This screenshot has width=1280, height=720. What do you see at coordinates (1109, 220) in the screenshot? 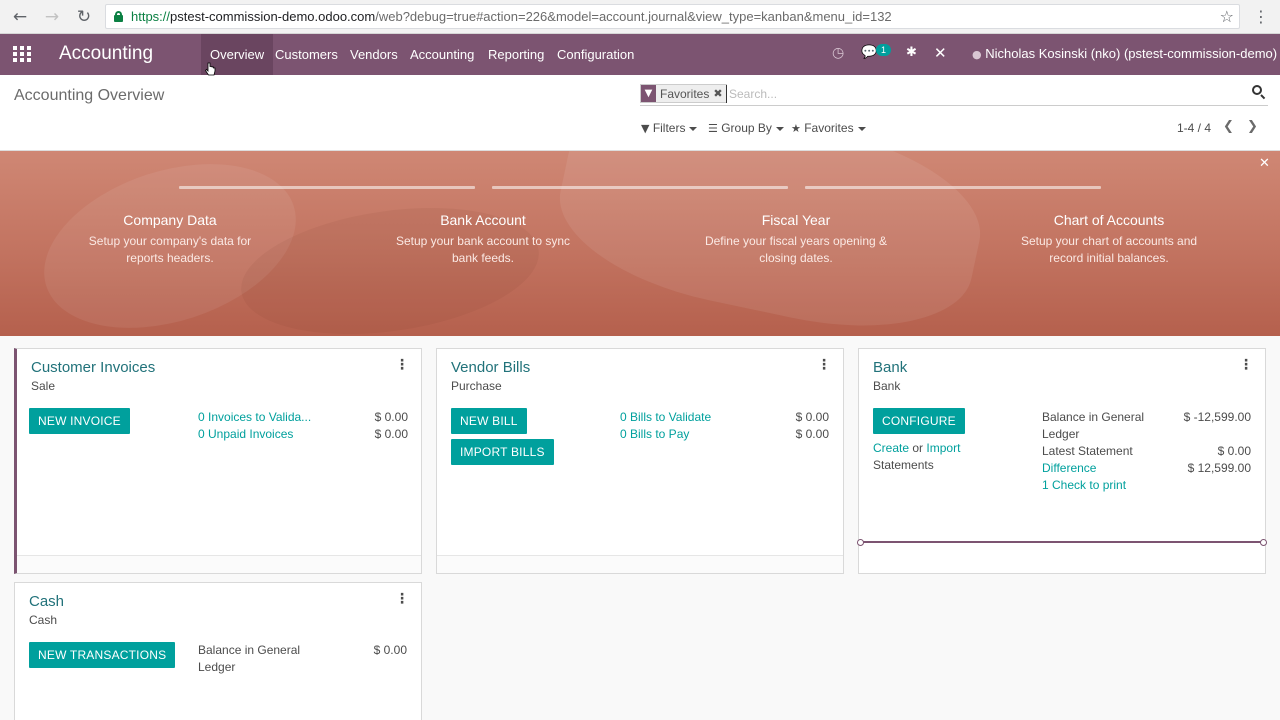
I see `step-chart-of-accounts-title: Chart of Accounts` at bounding box center [1109, 220].